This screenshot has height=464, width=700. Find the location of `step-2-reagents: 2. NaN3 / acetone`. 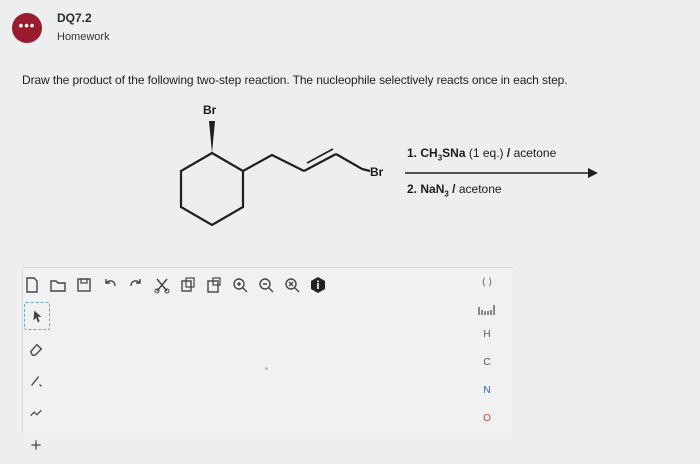

step-2-reagents: 2. NaN3 / acetone is located at coordinates (454, 190).